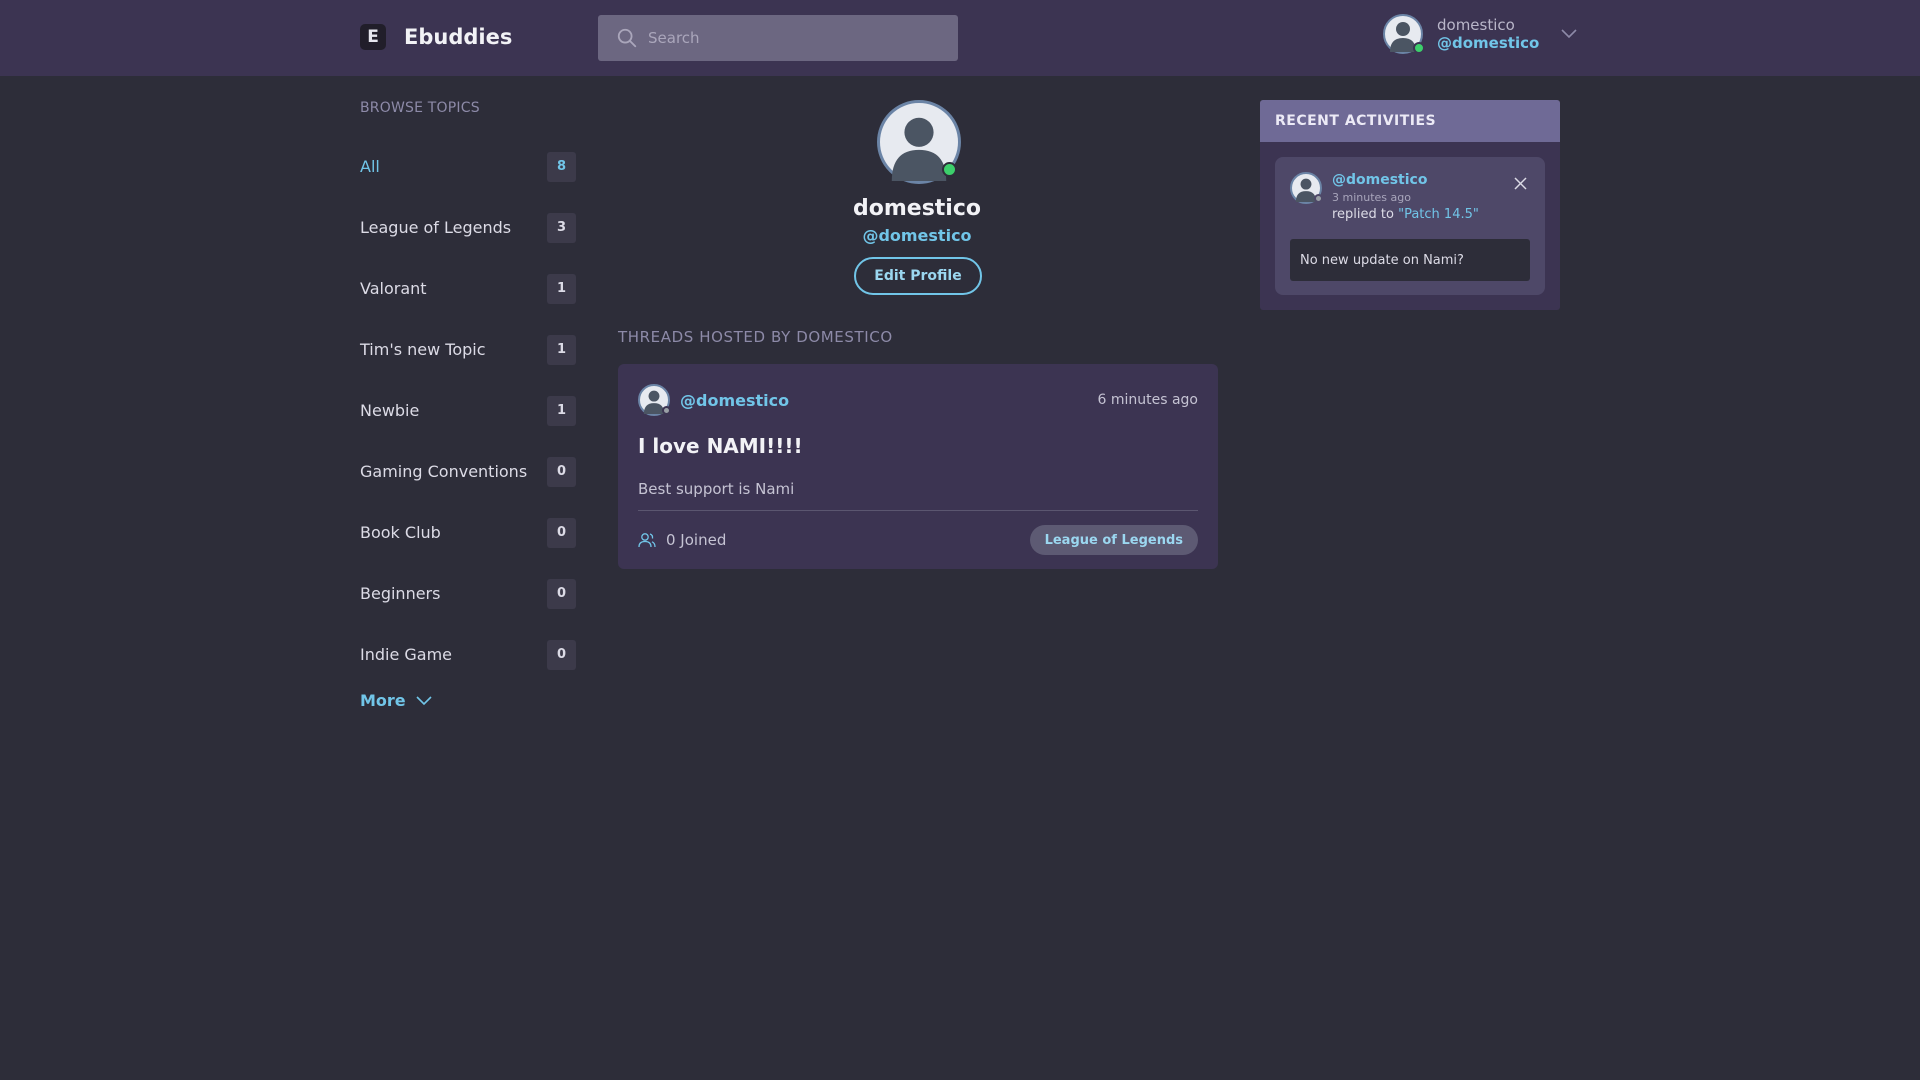  Describe the element at coordinates (1410, 260) in the screenshot. I see `activity-snippet: No new update on Nami?` at that location.